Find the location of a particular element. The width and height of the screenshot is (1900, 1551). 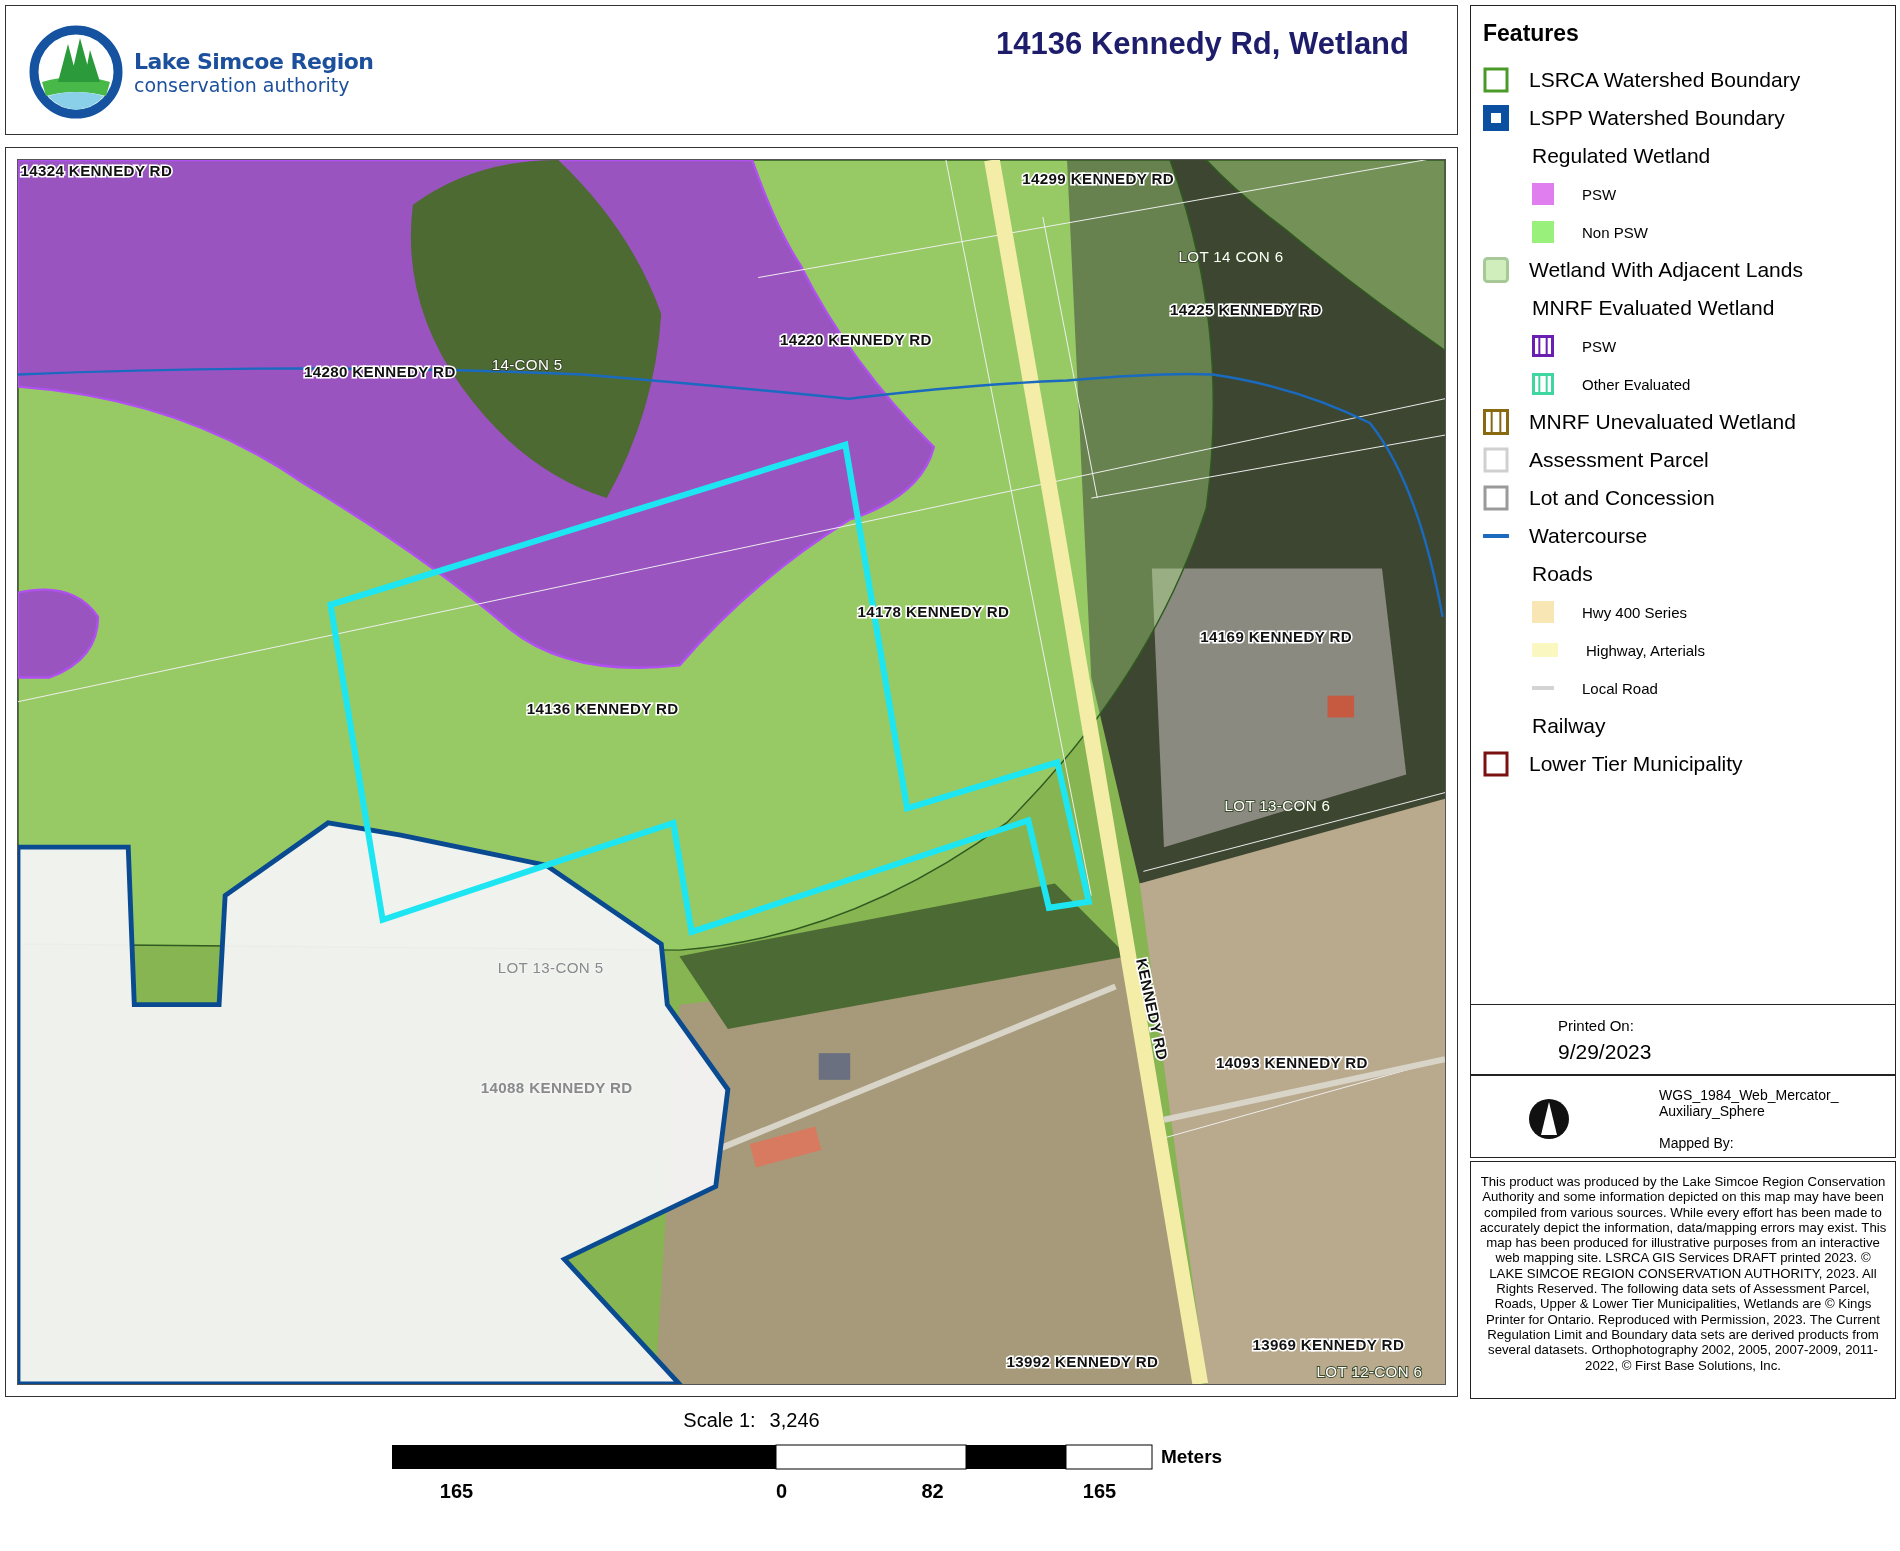

map-label: 13969 KENNEDY RD is located at coordinates (1328, 1345).